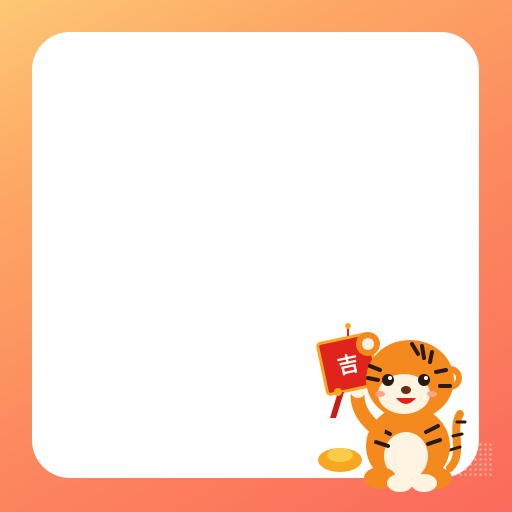  What do you see at coordinates (395, 407) in the screenshot?
I see `tiger-mascot-icon: 吉` at bounding box center [395, 407].